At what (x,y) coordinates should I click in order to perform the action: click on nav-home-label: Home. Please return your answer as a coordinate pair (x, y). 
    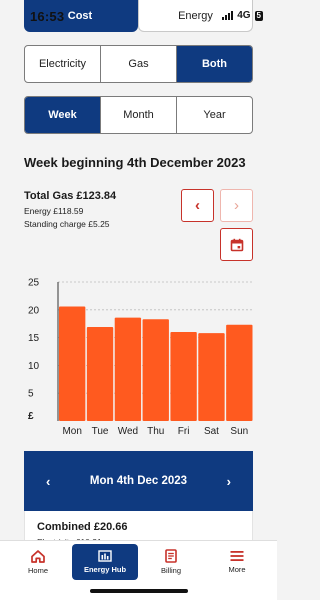
    Looking at the image, I should click on (37, 570).